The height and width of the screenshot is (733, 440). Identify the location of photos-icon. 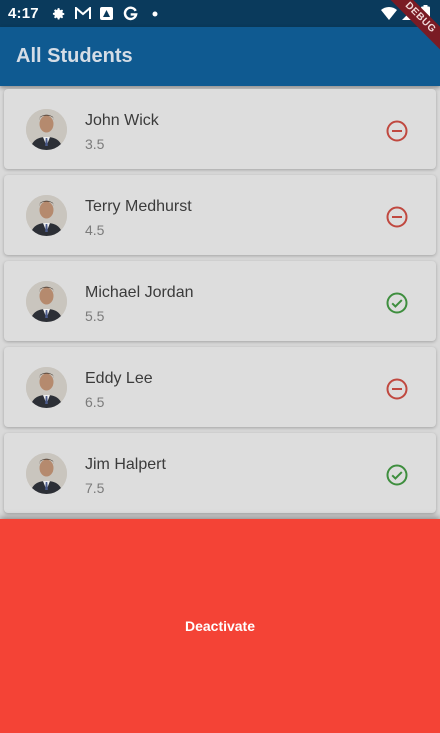
(107, 14).